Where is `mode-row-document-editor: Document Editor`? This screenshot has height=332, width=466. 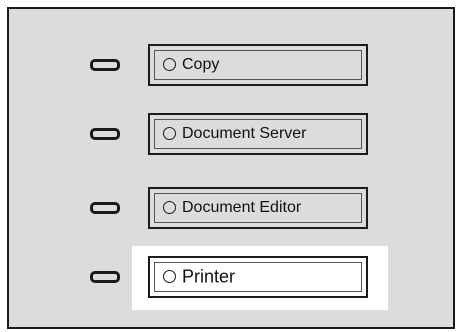
mode-row-document-editor: Document Editor is located at coordinates (235, 209).